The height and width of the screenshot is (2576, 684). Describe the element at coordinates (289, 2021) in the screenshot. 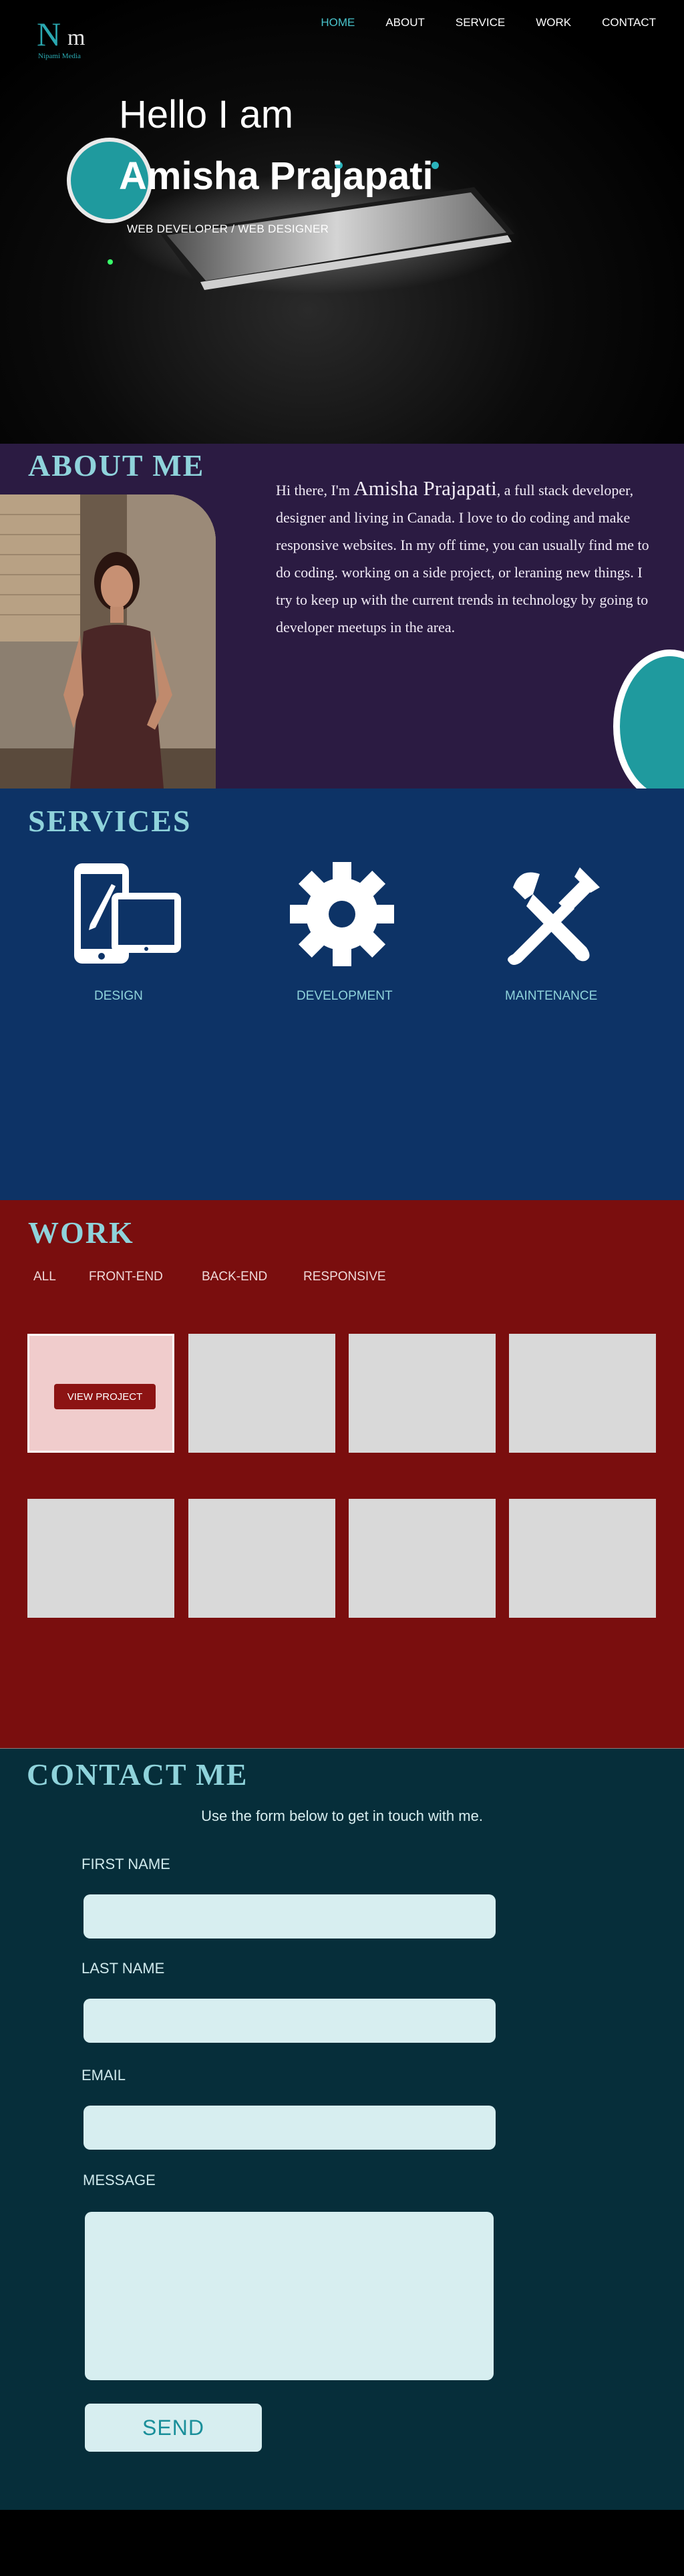

I see `last-name-field` at that location.